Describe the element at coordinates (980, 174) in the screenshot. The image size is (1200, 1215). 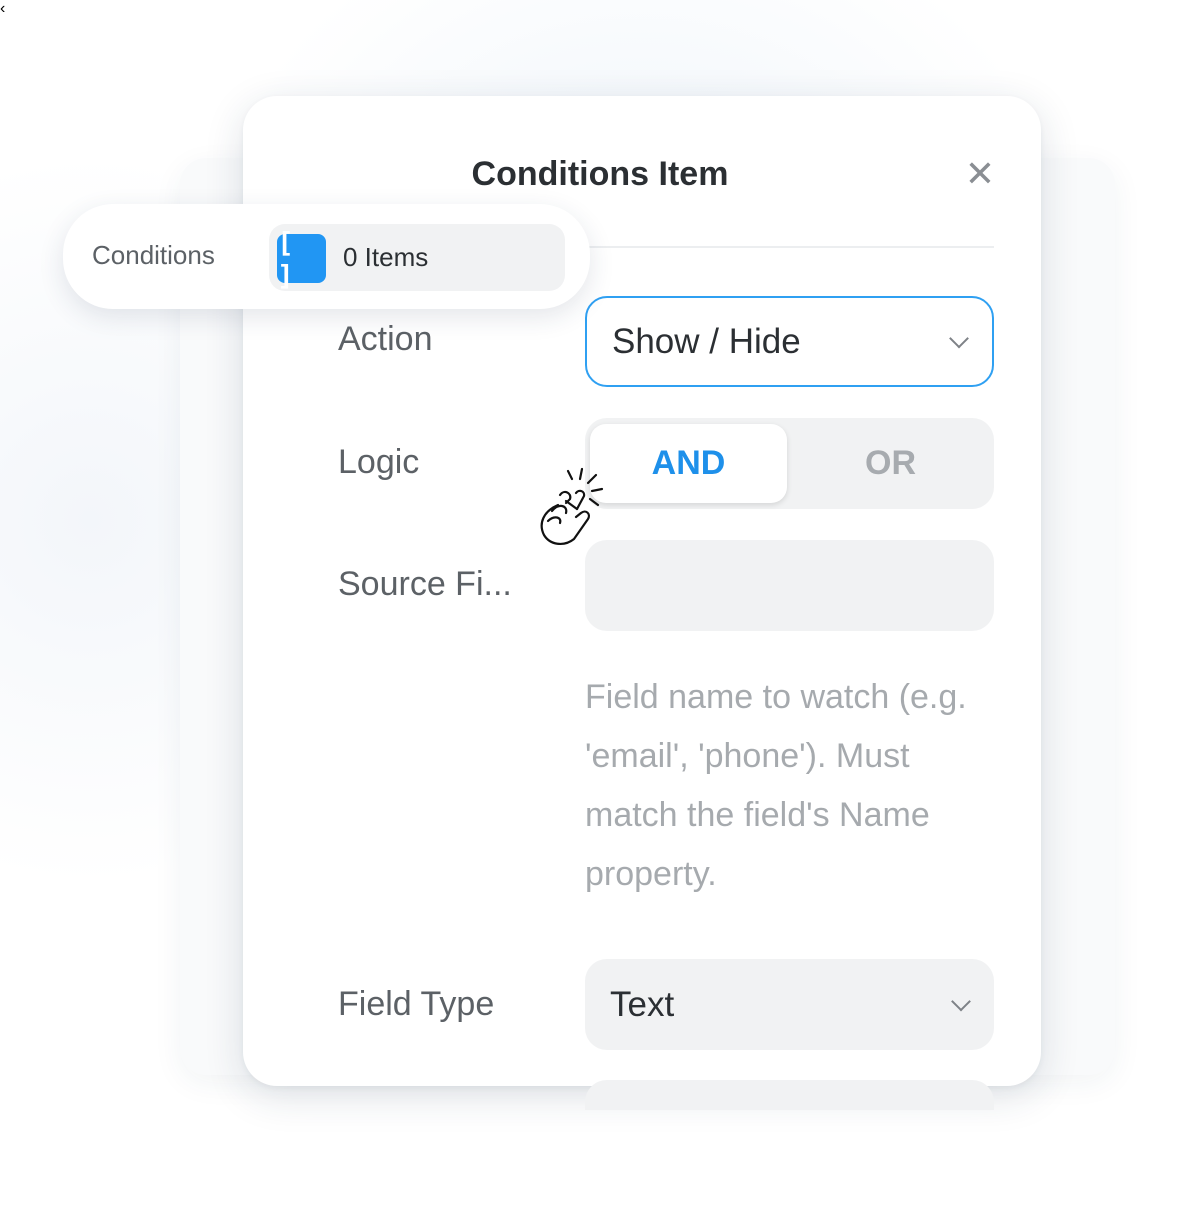
I see `close-icon: ✕` at that location.